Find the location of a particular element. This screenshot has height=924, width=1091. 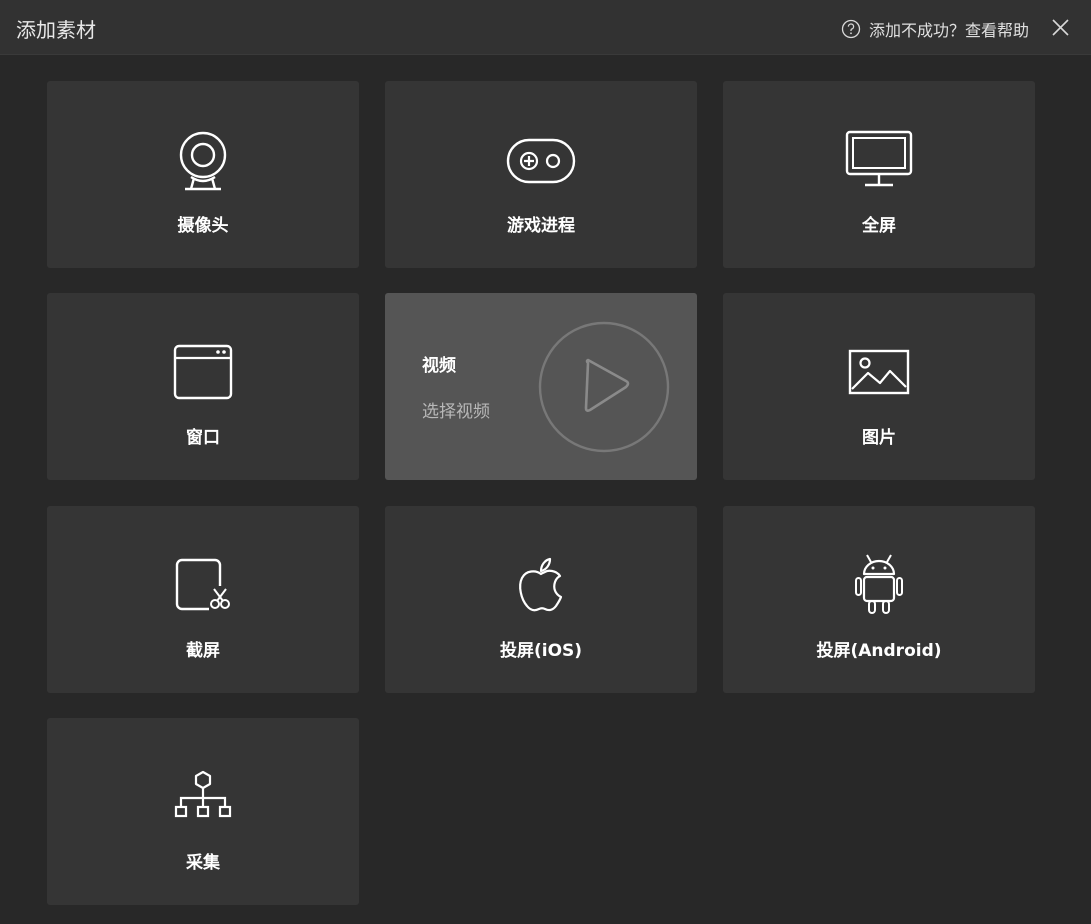

tile-image: 图片 is located at coordinates (879, 386).